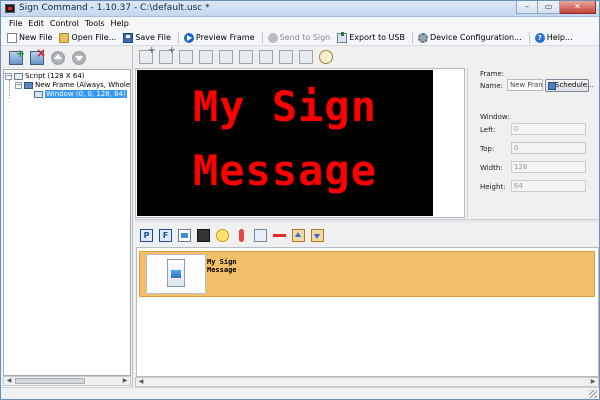 The height and width of the screenshot is (400, 600). I want to click on pane-splitter, so click(367, 221).